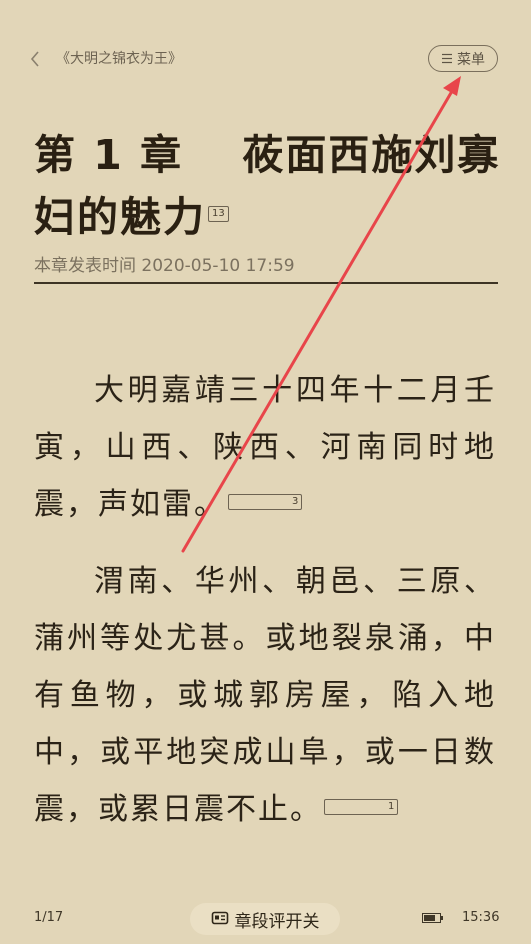 The image size is (531, 944). Describe the element at coordinates (447, 58) in the screenshot. I see `menu-lines-icon` at that location.